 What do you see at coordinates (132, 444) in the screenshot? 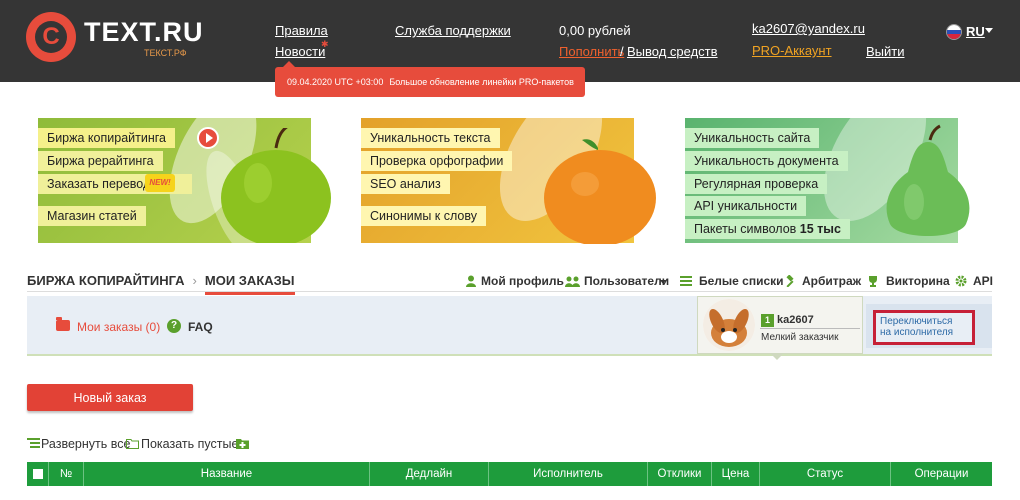
I see `empty-folder-icon` at bounding box center [132, 444].